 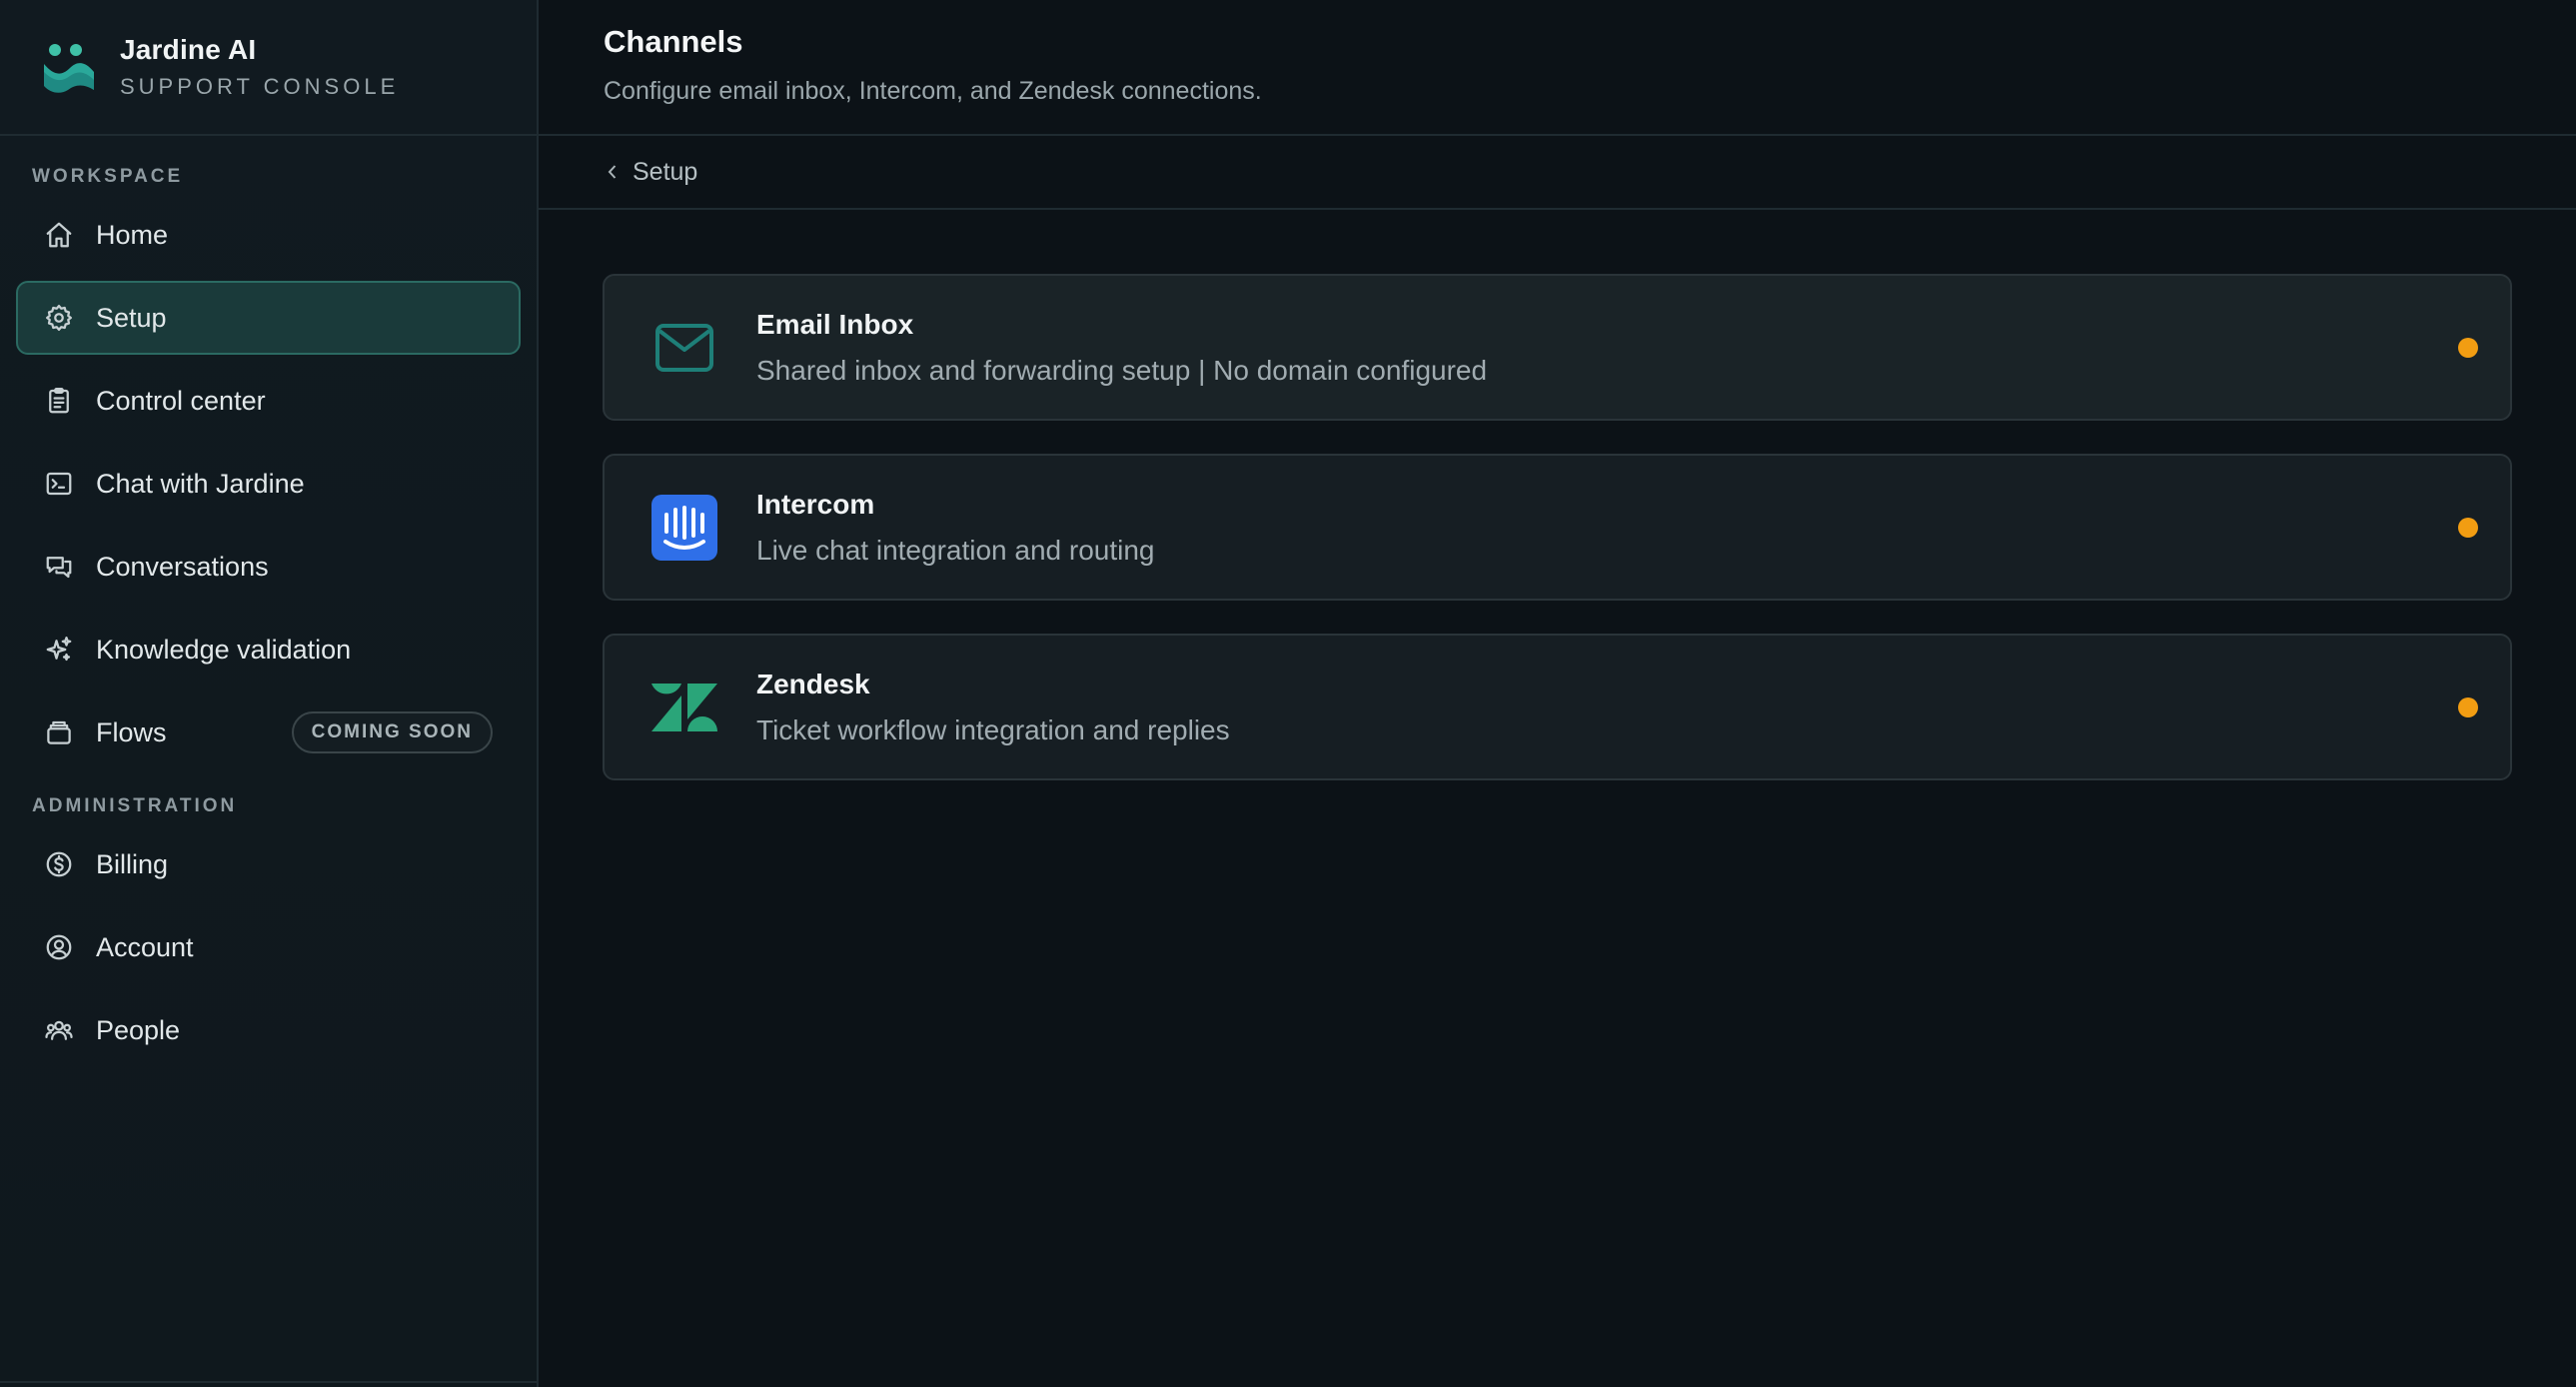 I want to click on breadcrumb-label: Setup, so click(x=665, y=171).